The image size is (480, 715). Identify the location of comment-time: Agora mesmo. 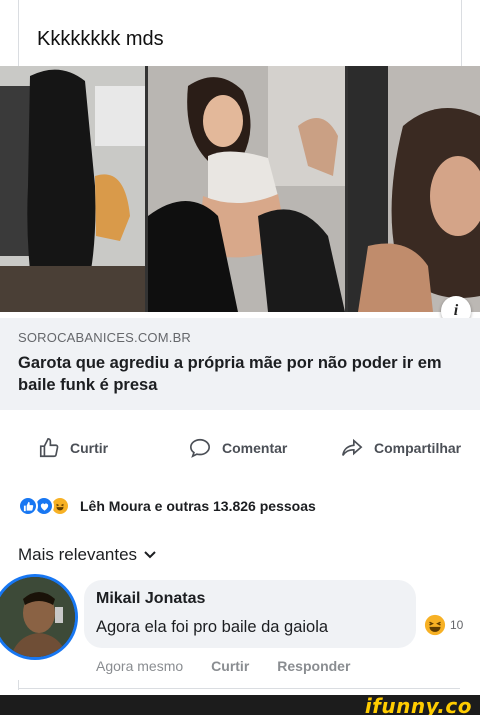
(140, 666).